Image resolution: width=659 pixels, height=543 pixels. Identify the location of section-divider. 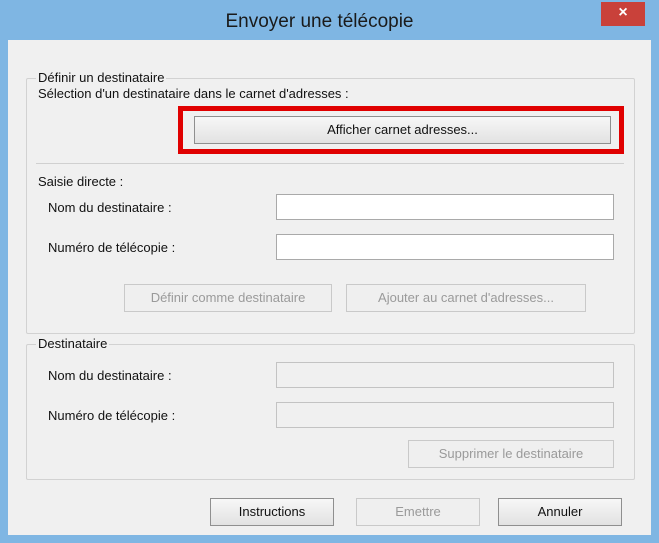
(330, 163).